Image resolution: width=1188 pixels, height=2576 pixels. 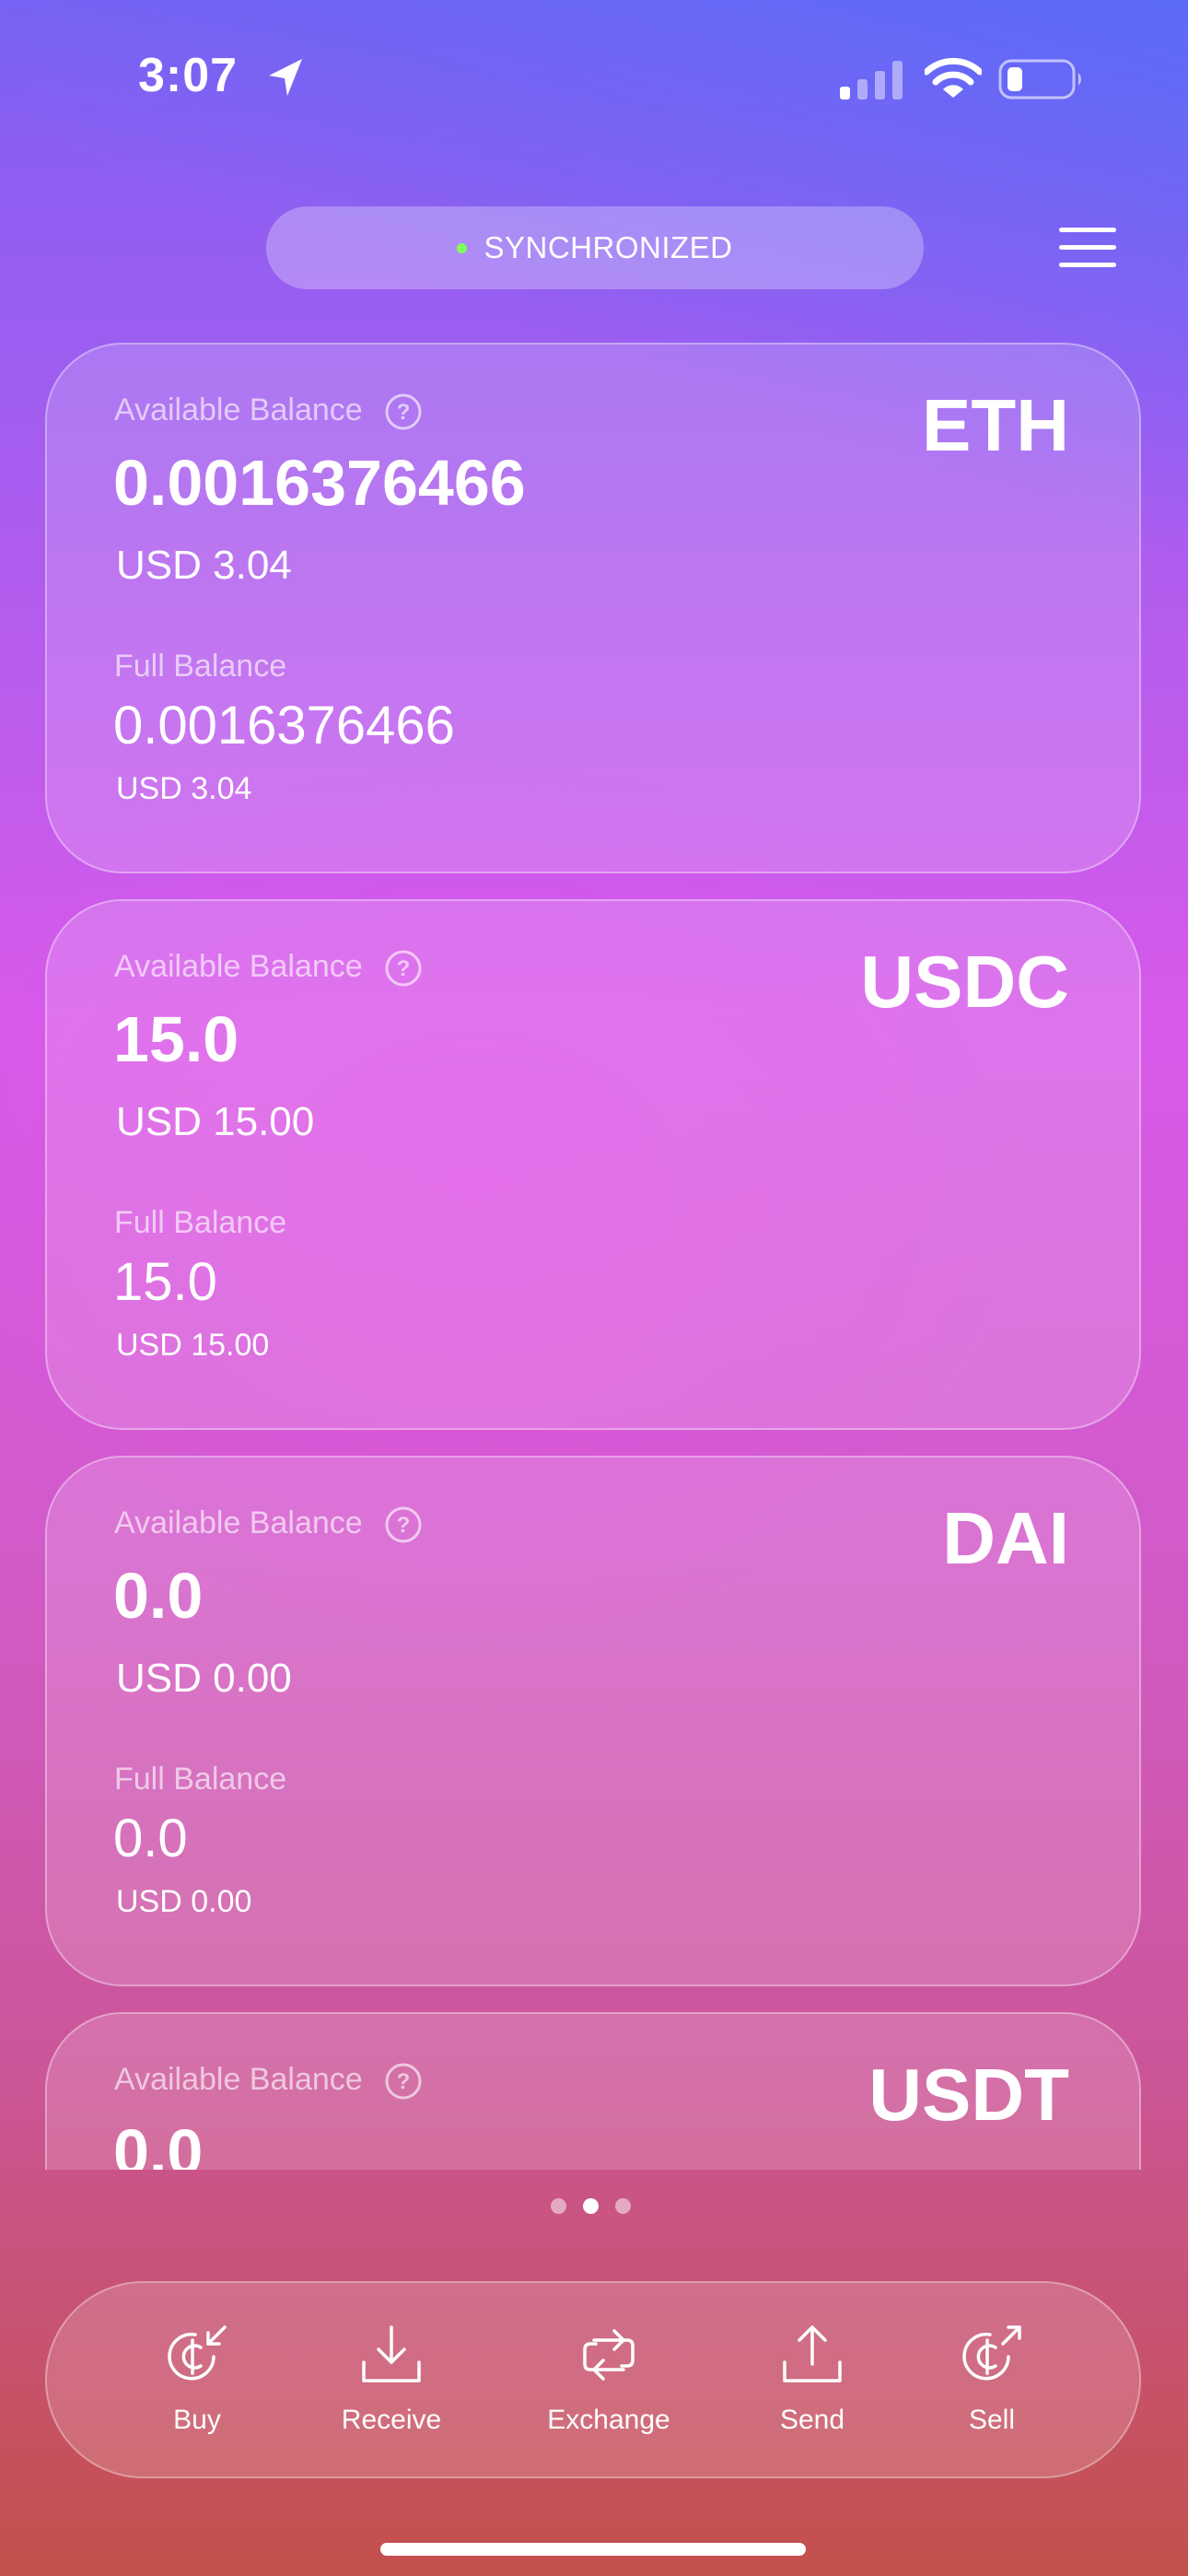 I want to click on page-dot-active, so click(x=591, y=2206).